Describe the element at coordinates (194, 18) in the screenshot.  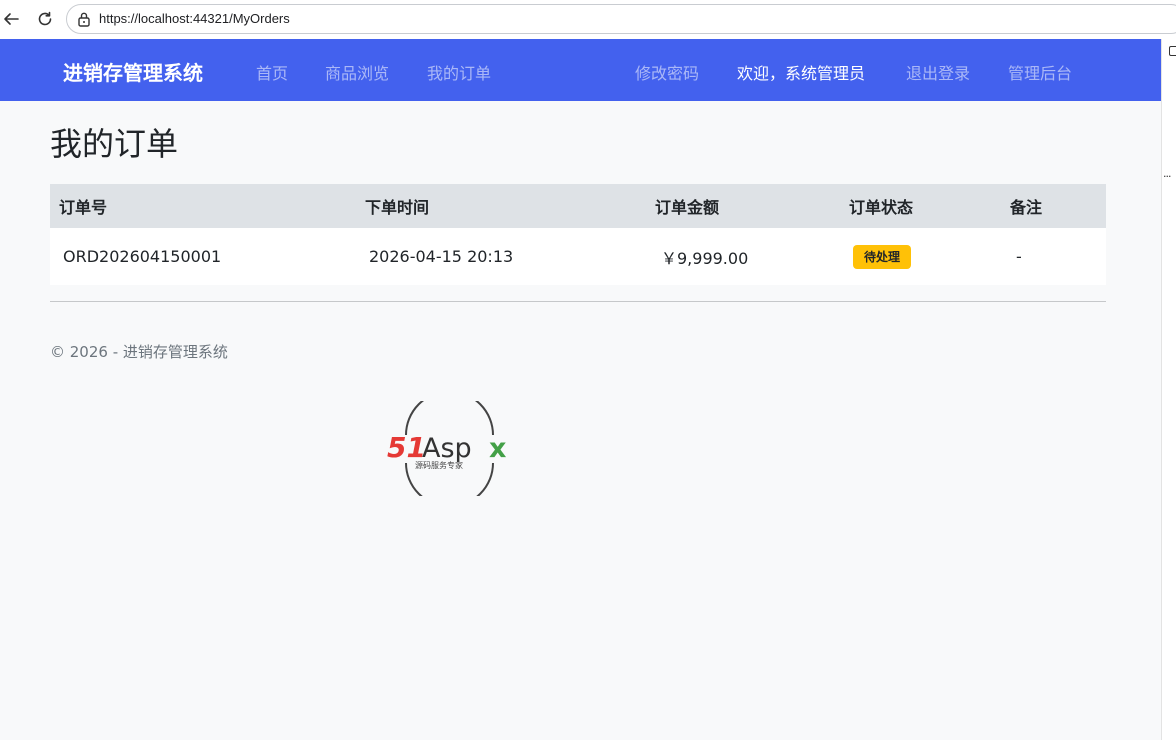
I see `url-text: https://localhost:44321/MyOrders` at that location.